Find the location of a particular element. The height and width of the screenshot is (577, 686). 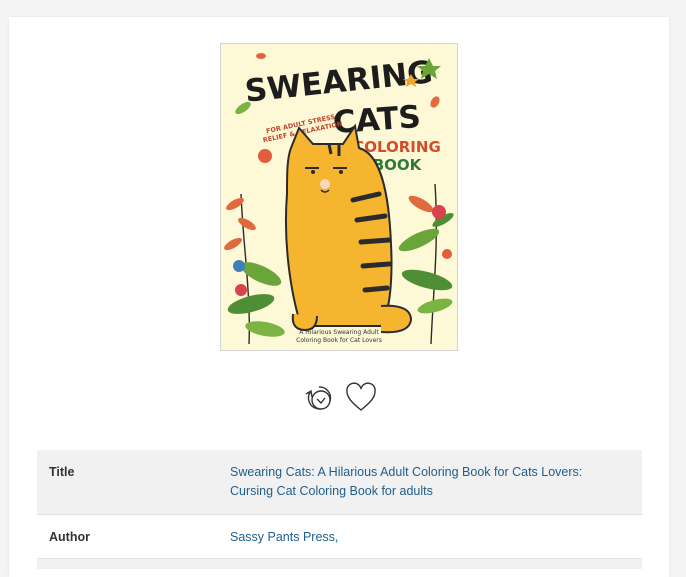

heart-outline-icon is located at coordinates (361, 396).